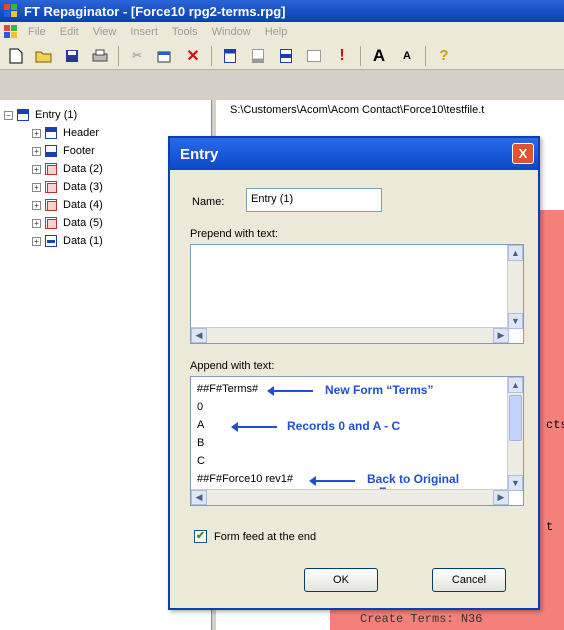  What do you see at coordinates (515, 418) in the screenshot?
I see `scroll-thumb` at bounding box center [515, 418].